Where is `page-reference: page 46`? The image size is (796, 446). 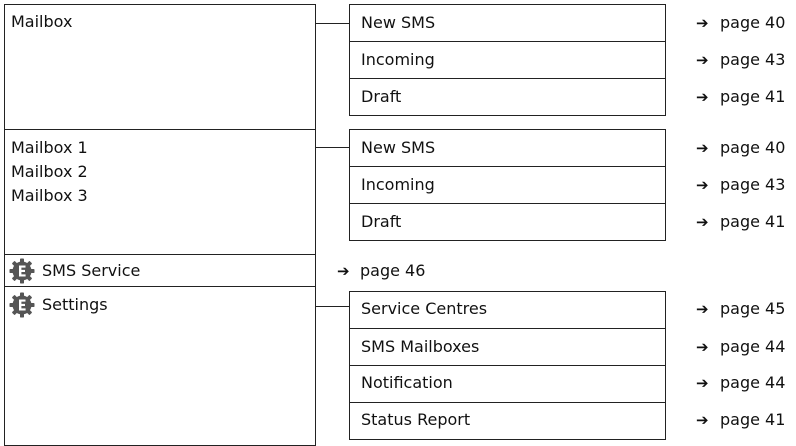 page-reference: page 46 is located at coordinates (393, 270).